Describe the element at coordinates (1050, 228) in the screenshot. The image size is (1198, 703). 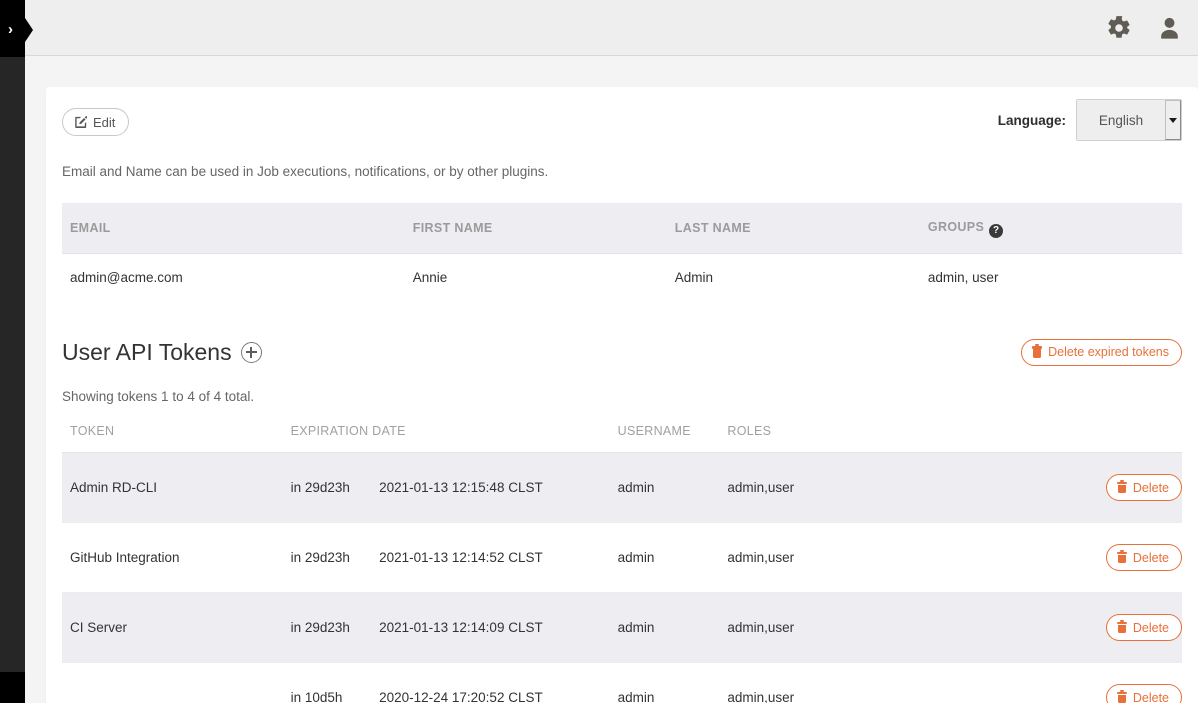
I see `column-header-groups: GROUPS?` at that location.